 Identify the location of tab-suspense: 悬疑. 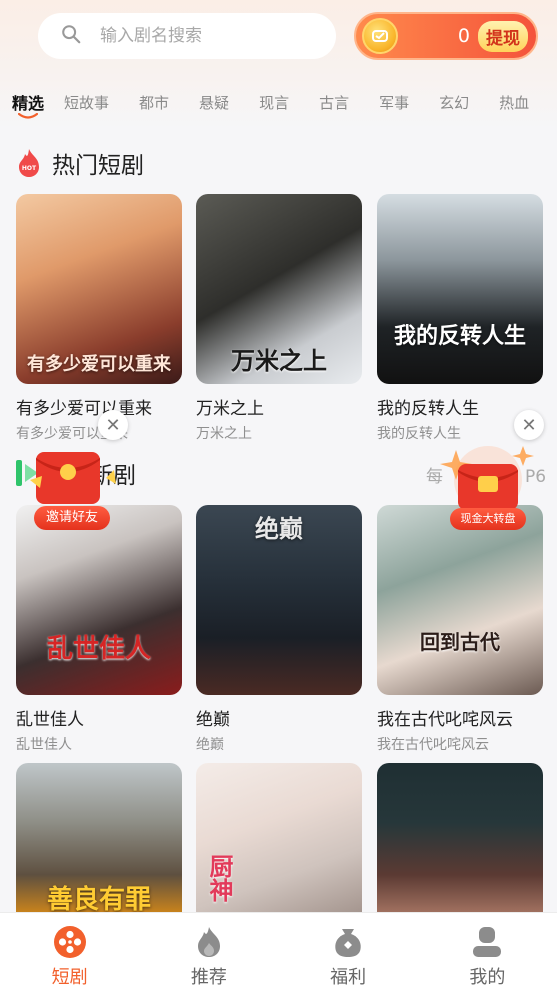
(214, 102).